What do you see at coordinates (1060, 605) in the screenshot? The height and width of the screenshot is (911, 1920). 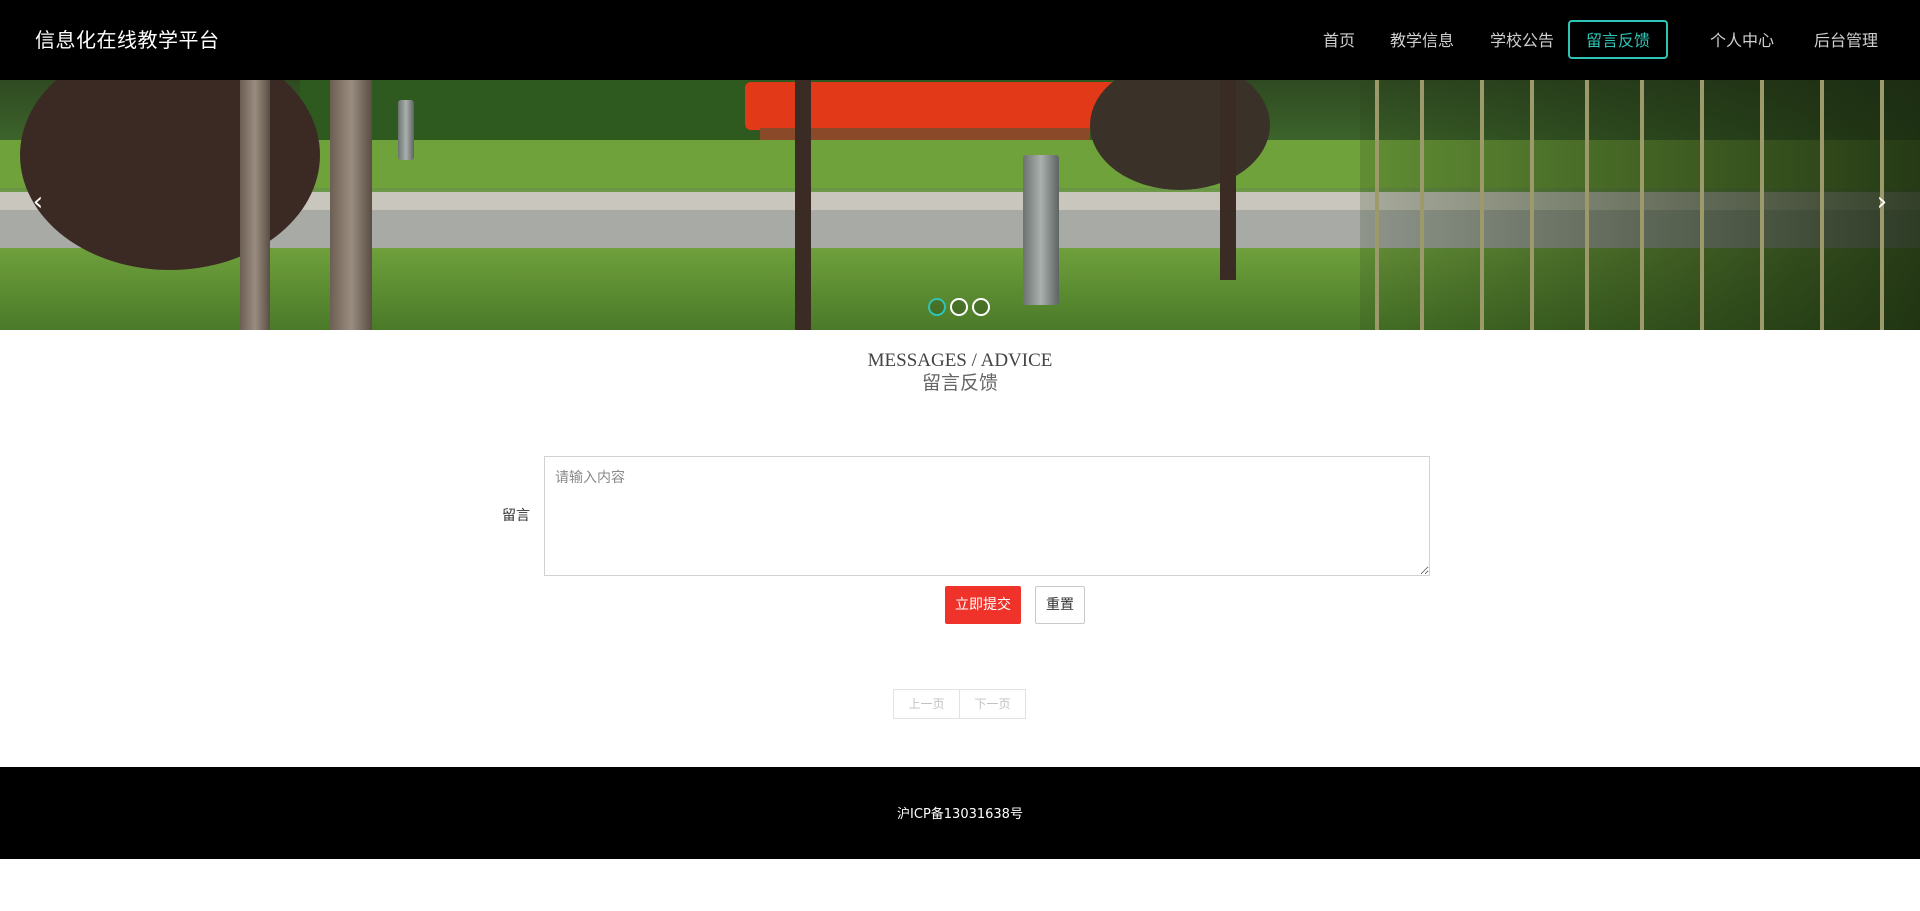 I see `reset-button: 重置` at bounding box center [1060, 605].